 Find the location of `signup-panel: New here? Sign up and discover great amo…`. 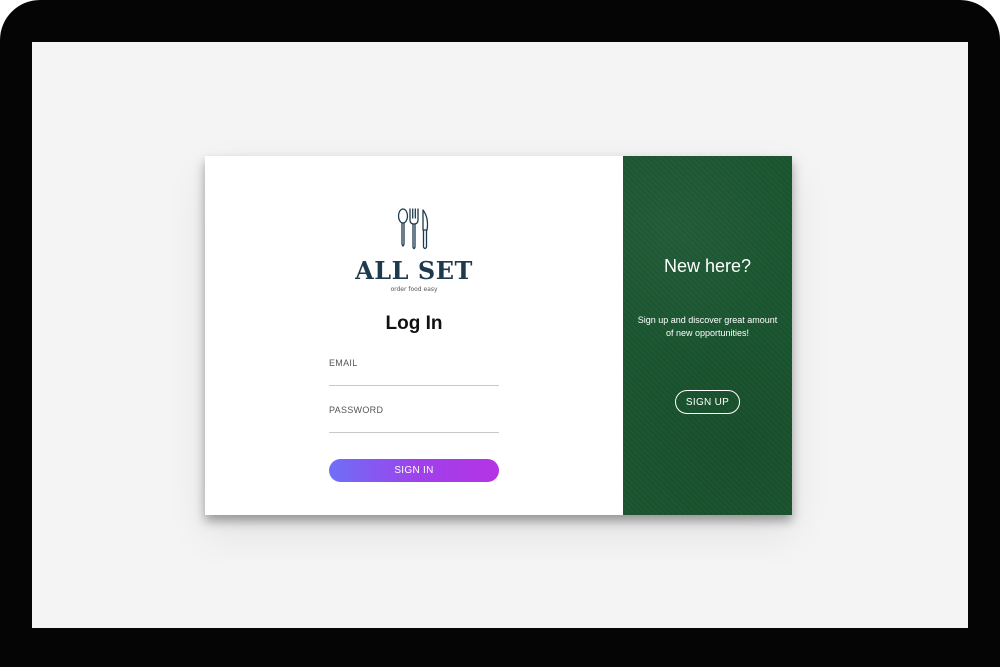

signup-panel: New here? Sign up and discover great amo… is located at coordinates (707, 335).